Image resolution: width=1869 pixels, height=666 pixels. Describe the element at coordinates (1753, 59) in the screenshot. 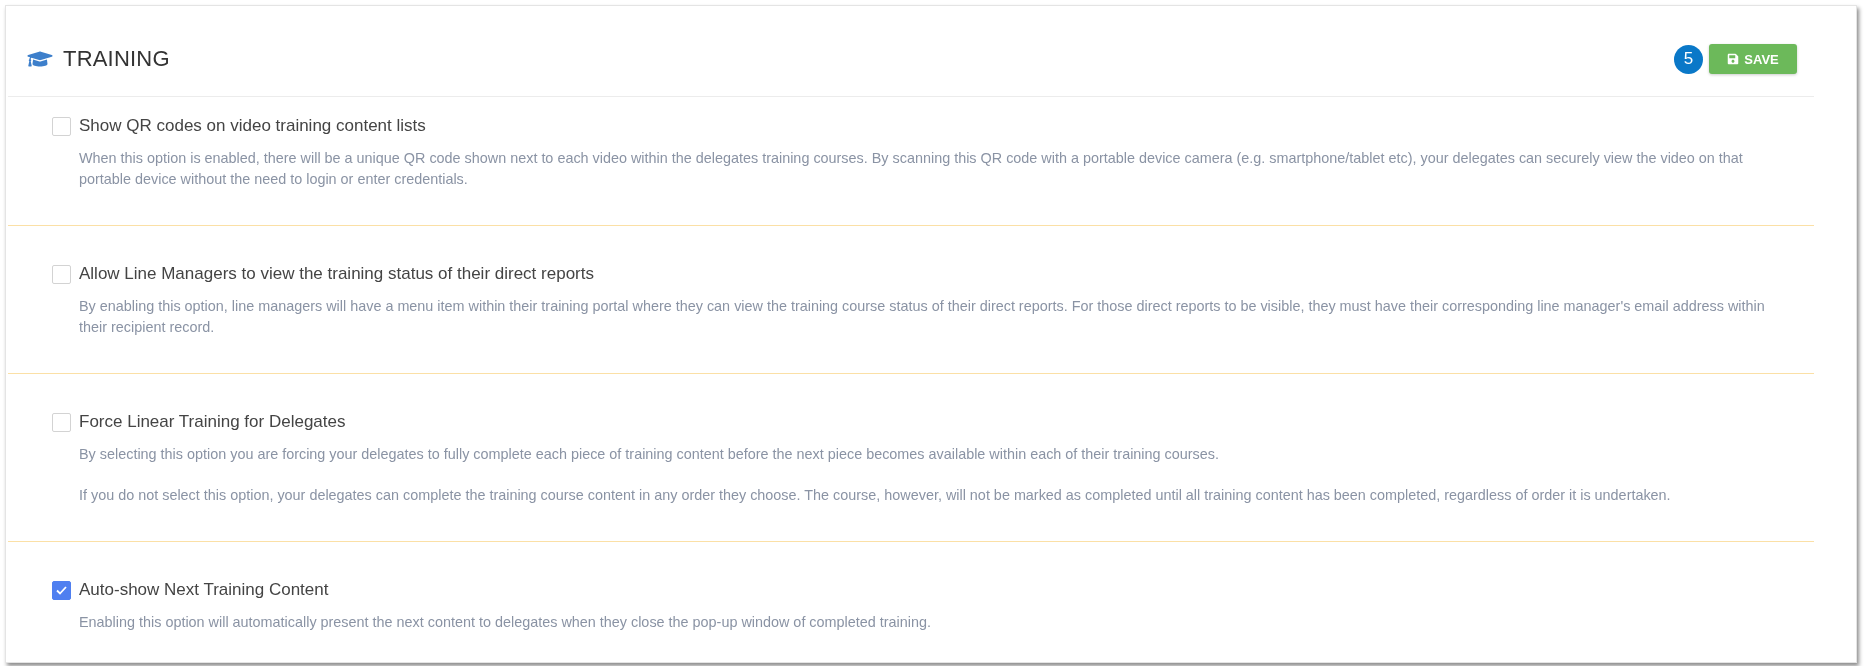

I see `save-button: SAVE` at that location.